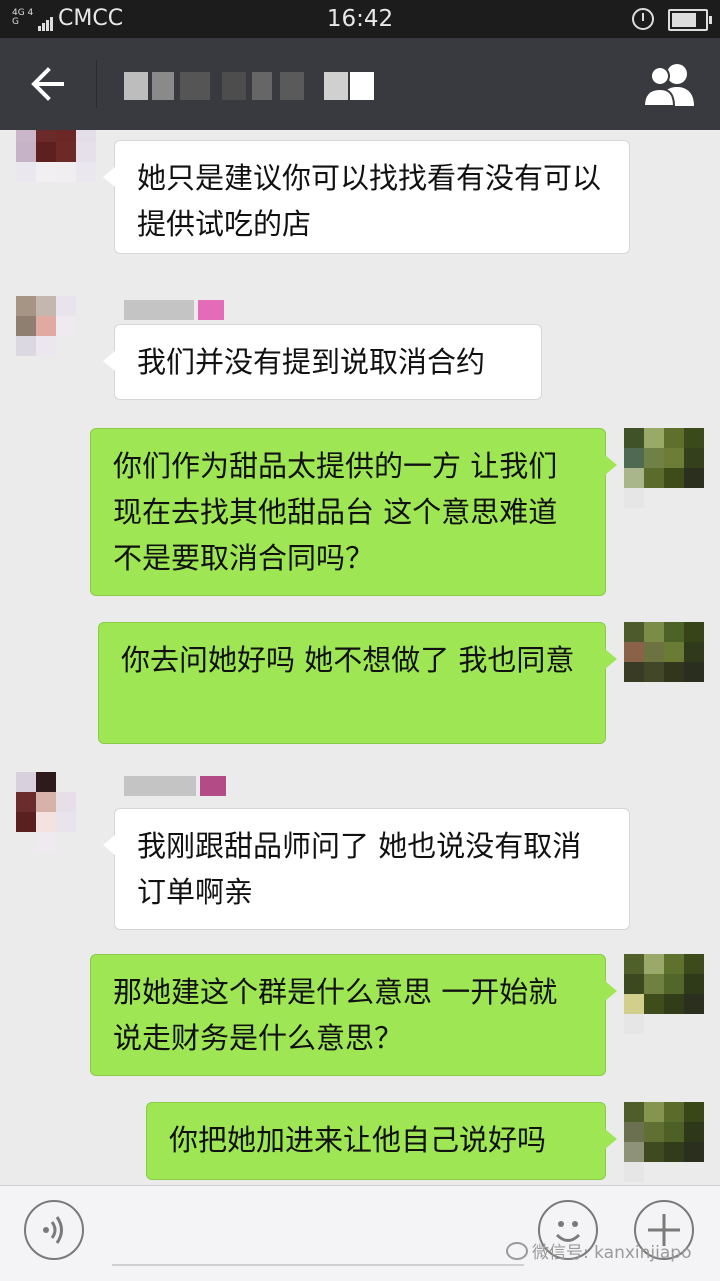 This screenshot has width=720, height=1281. What do you see at coordinates (54, 1230) in the screenshot?
I see `voice-icon` at bounding box center [54, 1230].